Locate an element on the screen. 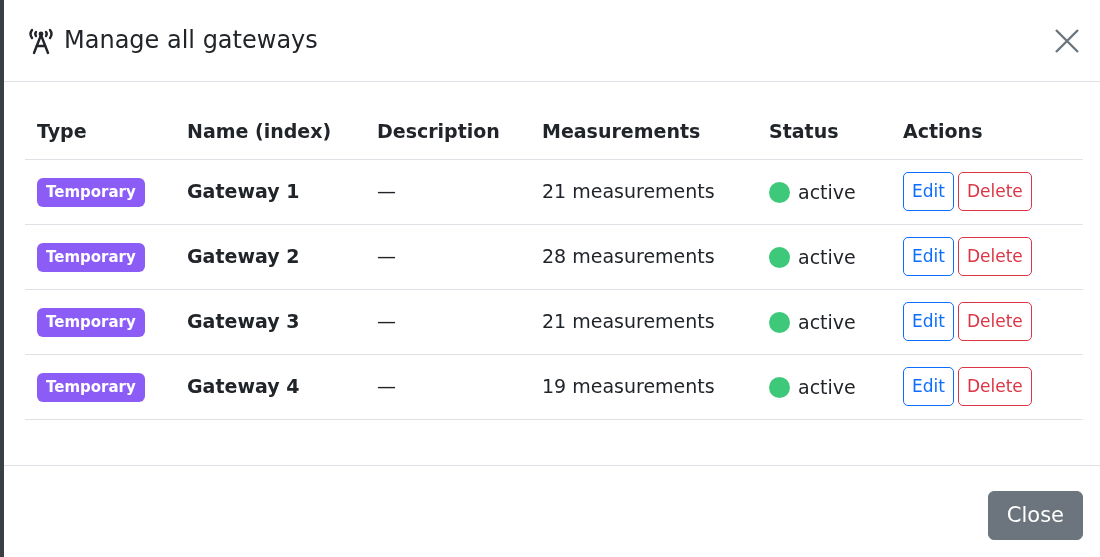 The image size is (1100, 557). column-header: Name (index) is located at coordinates (270, 131).